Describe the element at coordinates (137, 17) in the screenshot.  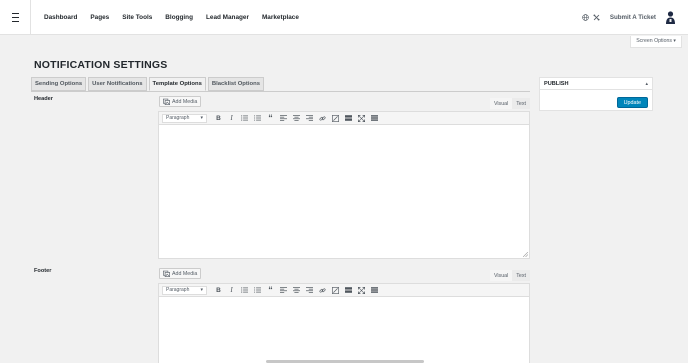
I see `nav-site-tools: Site Tools` at that location.